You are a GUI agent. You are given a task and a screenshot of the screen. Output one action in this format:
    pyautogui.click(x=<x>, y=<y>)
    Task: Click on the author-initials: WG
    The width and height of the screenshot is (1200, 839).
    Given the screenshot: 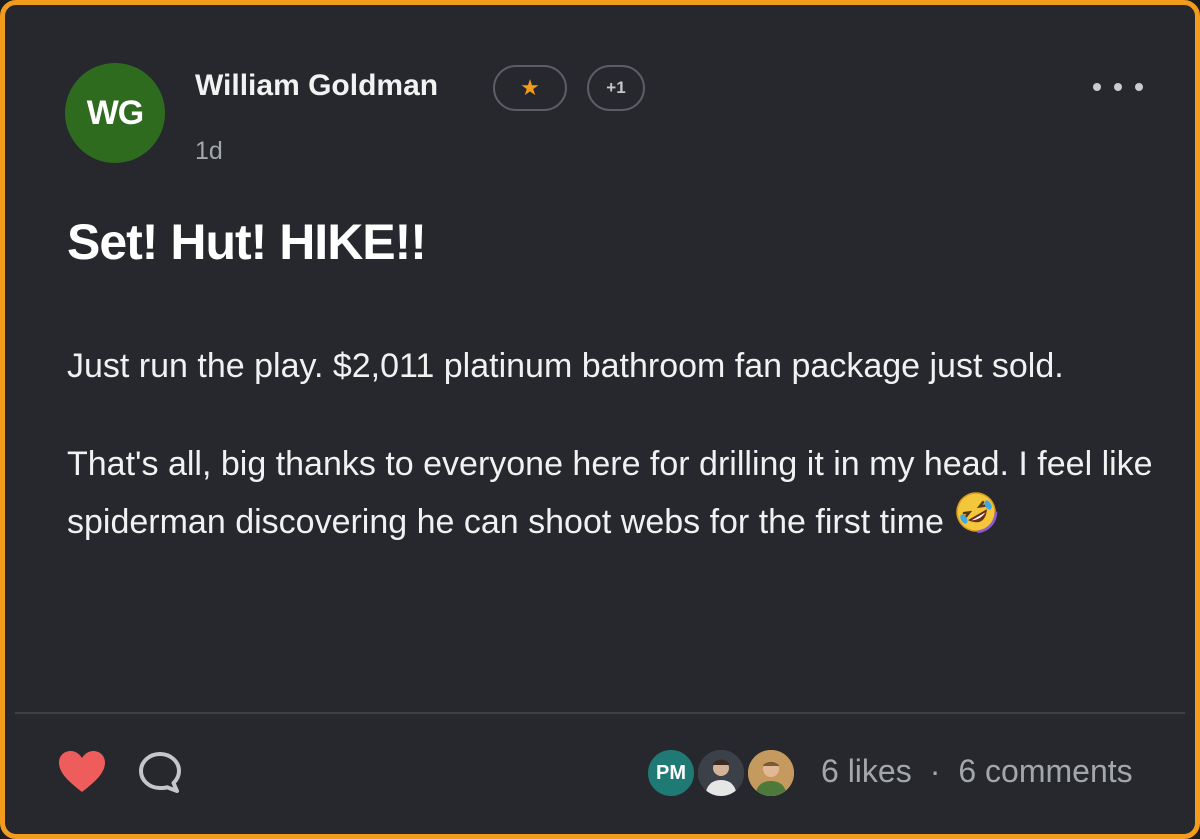 What is the action you would take?
    pyautogui.click(x=115, y=112)
    